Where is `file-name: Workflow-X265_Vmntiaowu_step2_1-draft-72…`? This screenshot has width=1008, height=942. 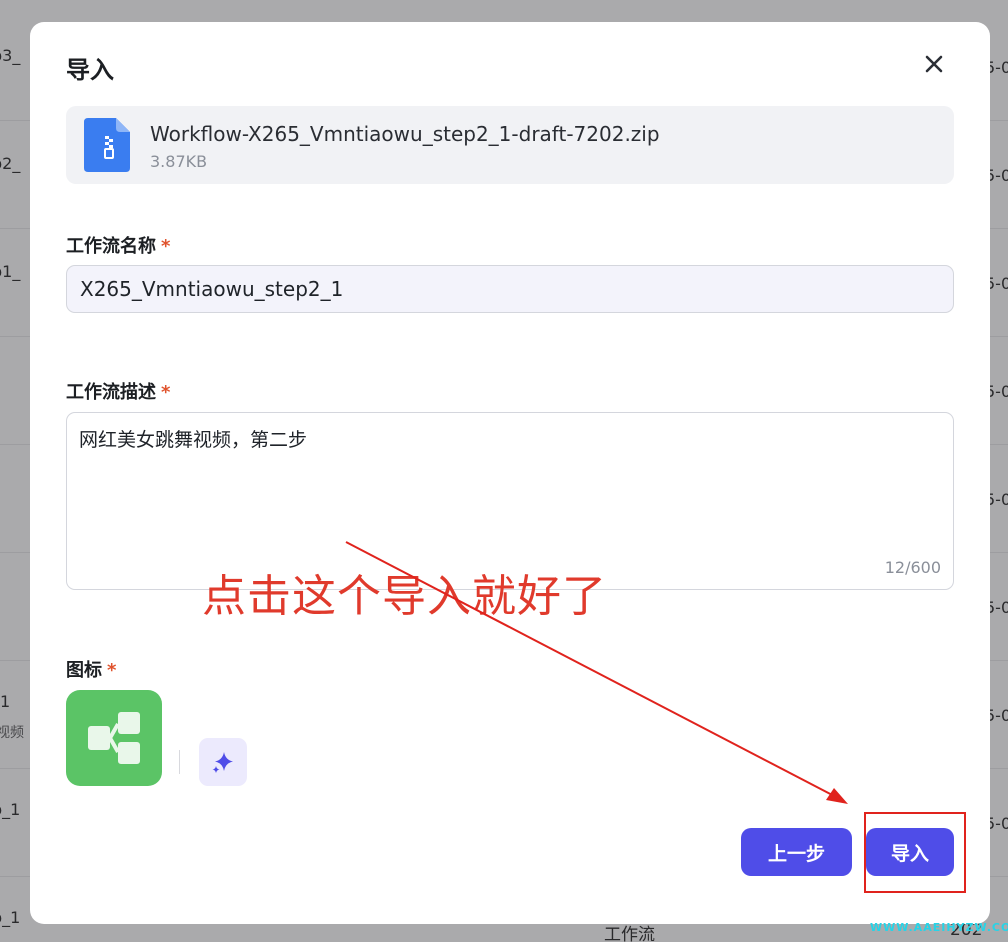 file-name: Workflow-X265_Vmntiaowu_step2_1-draft-72… is located at coordinates (405, 134).